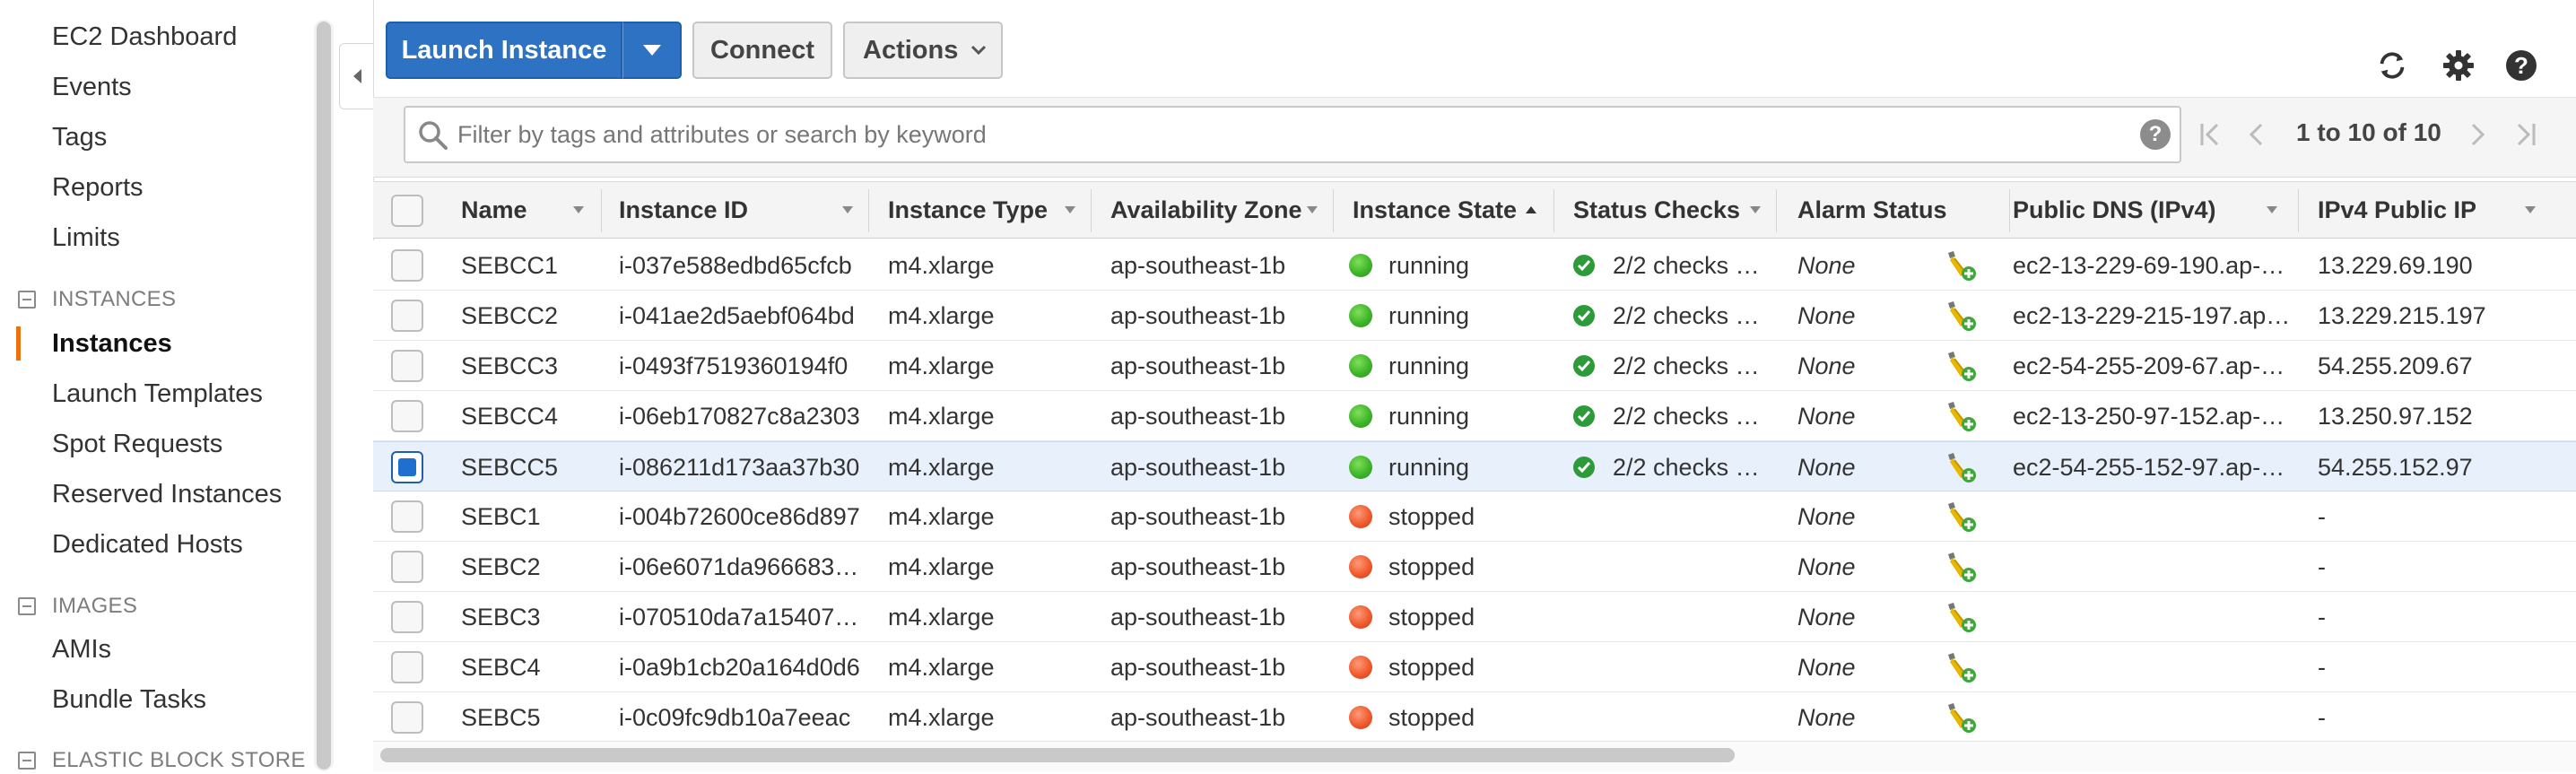 The image size is (2576, 774). What do you see at coordinates (86, 237) in the screenshot?
I see `sidebar-item-limits: Limits` at bounding box center [86, 237].